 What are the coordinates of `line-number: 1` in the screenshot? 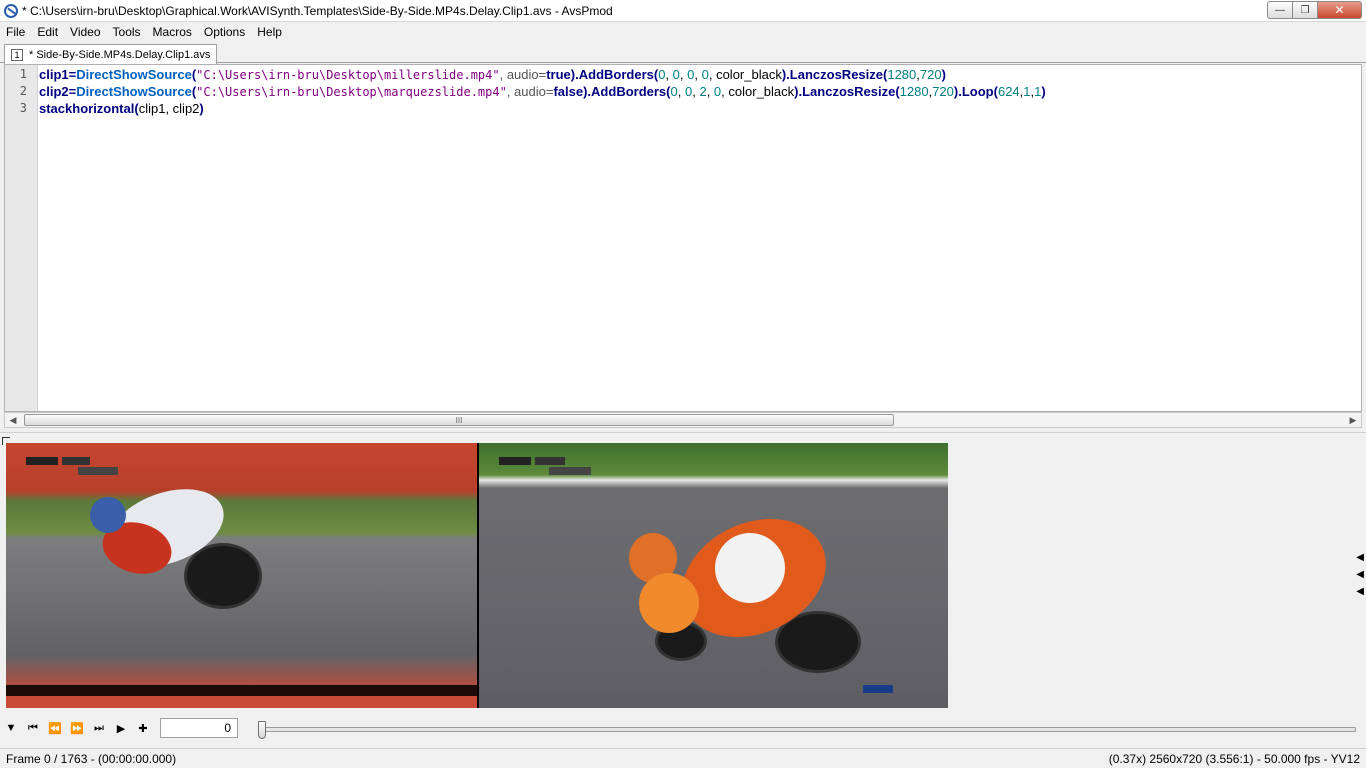 It's located at (23, 74).